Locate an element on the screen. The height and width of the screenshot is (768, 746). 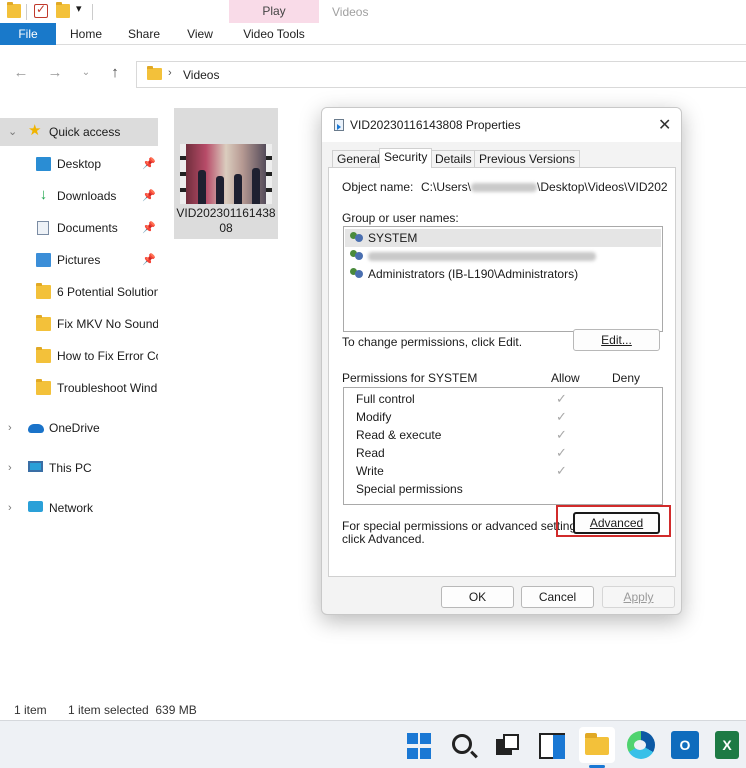
nav-item-label: OneDrive is located at coordinates (74, 428).